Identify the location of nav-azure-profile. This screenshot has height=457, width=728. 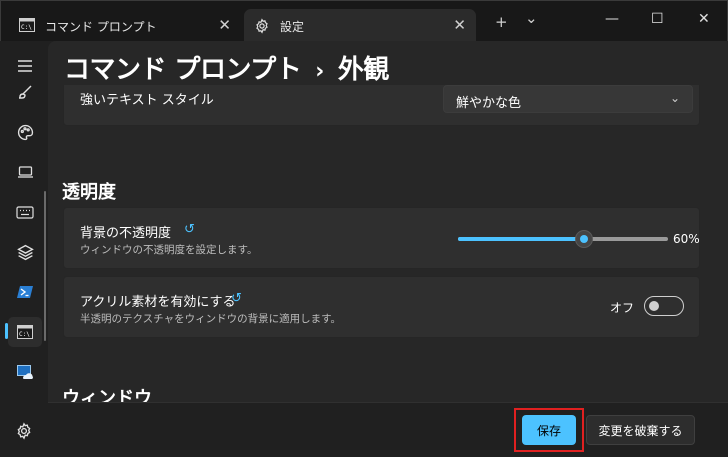
(25, 372).